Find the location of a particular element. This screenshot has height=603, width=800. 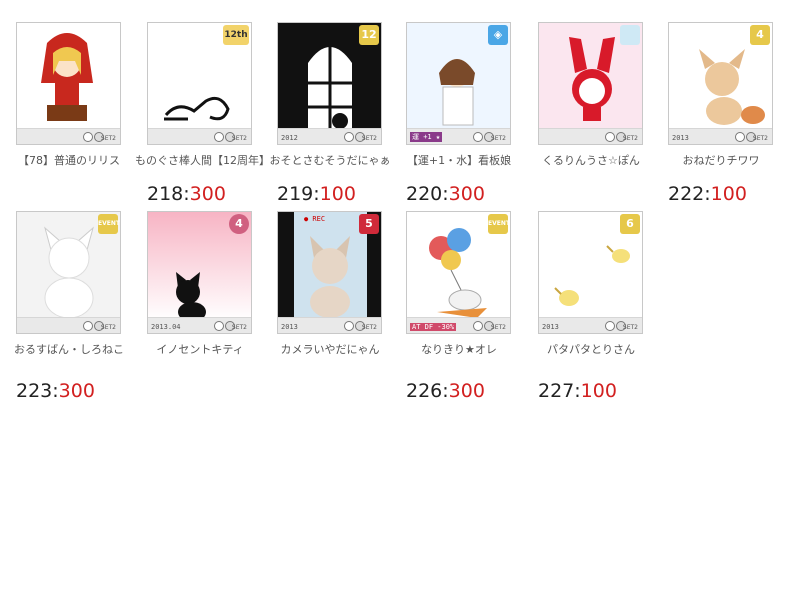

item-caption: なりきり★オレ is located at coordinates (459, 349).